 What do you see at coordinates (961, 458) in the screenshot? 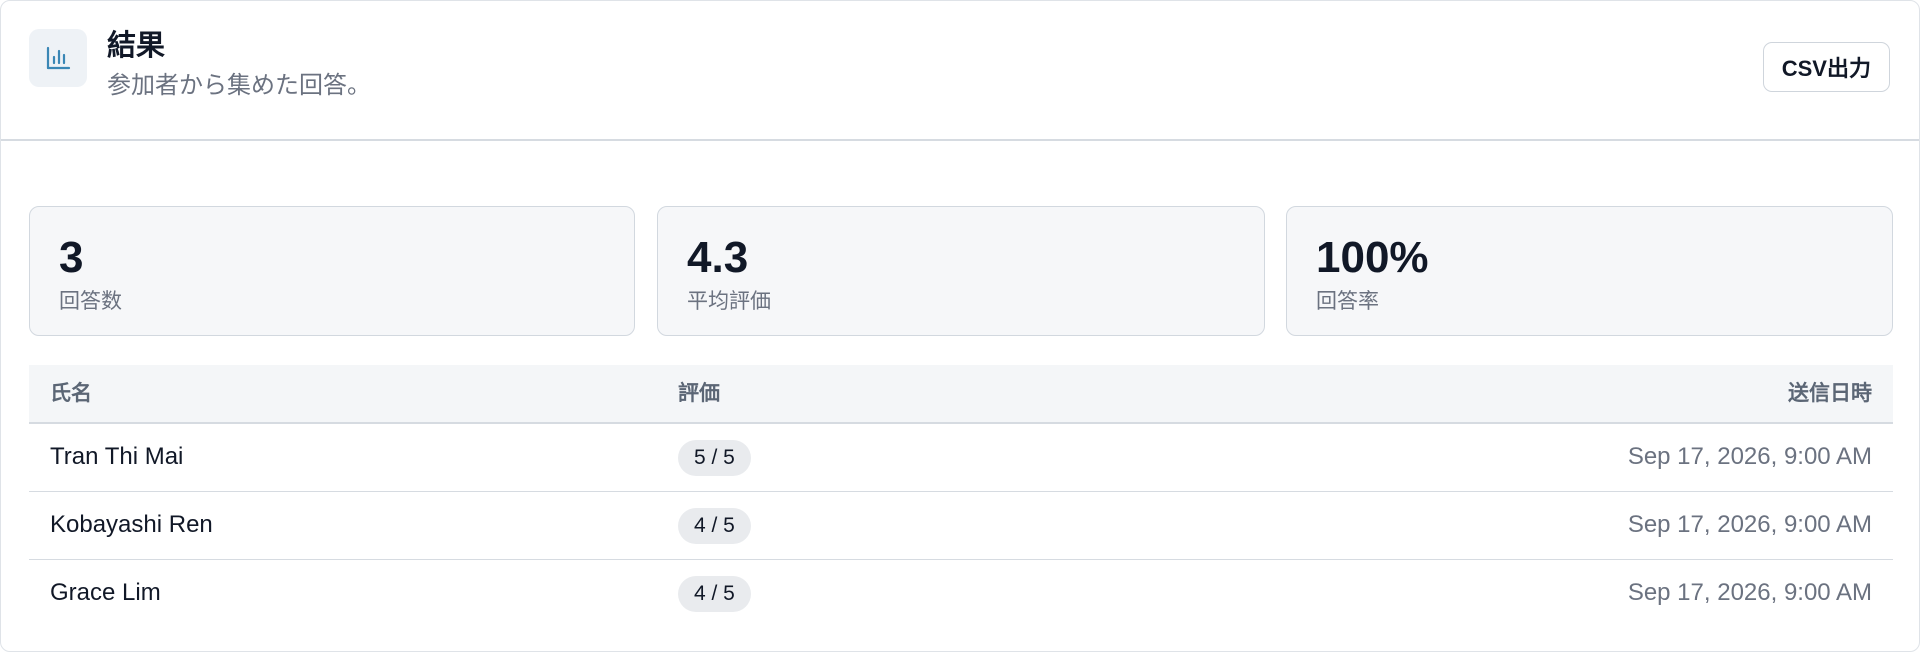
I see `table-row: Tran Thi Mai 5 / 5 Sep 17, 2026, 9:00 AM` at bounding box center [961, 458].